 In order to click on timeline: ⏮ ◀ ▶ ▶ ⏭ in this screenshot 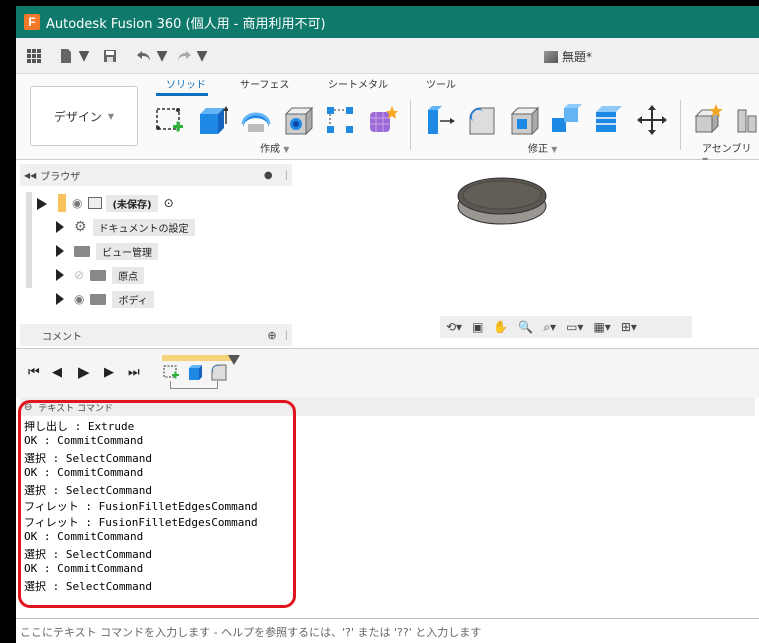, I will do `click(387, 373)`.